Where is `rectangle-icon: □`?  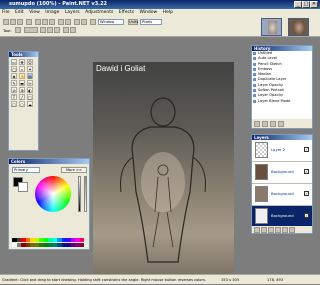 rectangle-icon: □ is located at coordinates (30, 97).